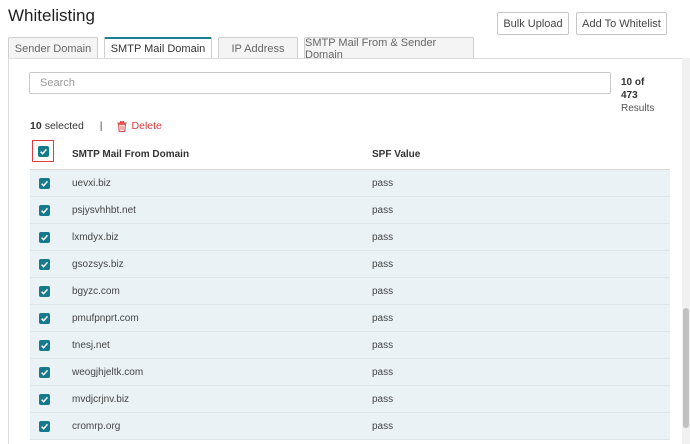 This screenshot has width=690, height=444. I want to click on domain-cell: gsozsys.biz, so click(98, 264).